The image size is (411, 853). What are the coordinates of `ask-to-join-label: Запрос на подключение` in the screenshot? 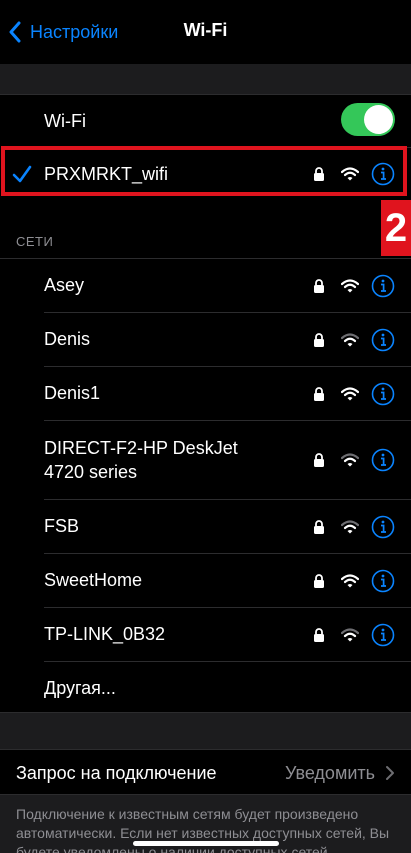 It's located at (116, 773).